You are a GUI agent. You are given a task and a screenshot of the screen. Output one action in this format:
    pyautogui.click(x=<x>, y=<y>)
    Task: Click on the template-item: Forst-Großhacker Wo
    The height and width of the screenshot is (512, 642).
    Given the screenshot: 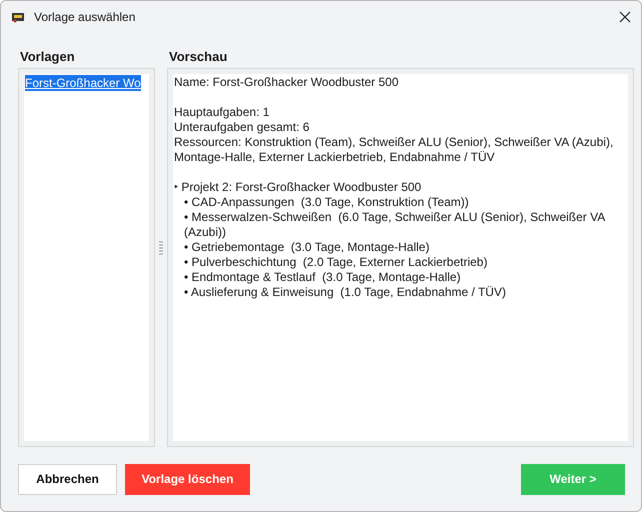 What is the action you would take?
    pyautogui.click(x=83, y=83)
    